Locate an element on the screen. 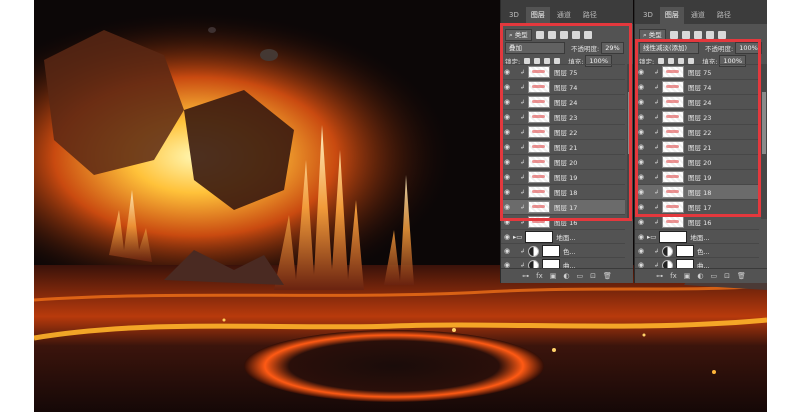 This screenshot has height=412, width=800. tab-channels: 通道 is located at coordinates (698, 15).